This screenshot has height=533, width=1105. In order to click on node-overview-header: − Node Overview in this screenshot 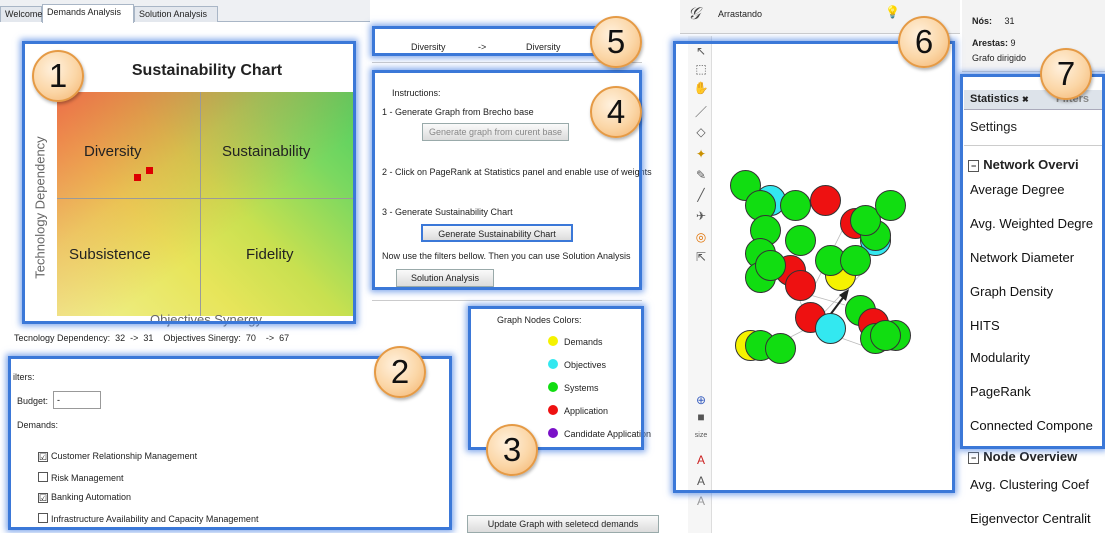, I will do `click(1022, 456)`.